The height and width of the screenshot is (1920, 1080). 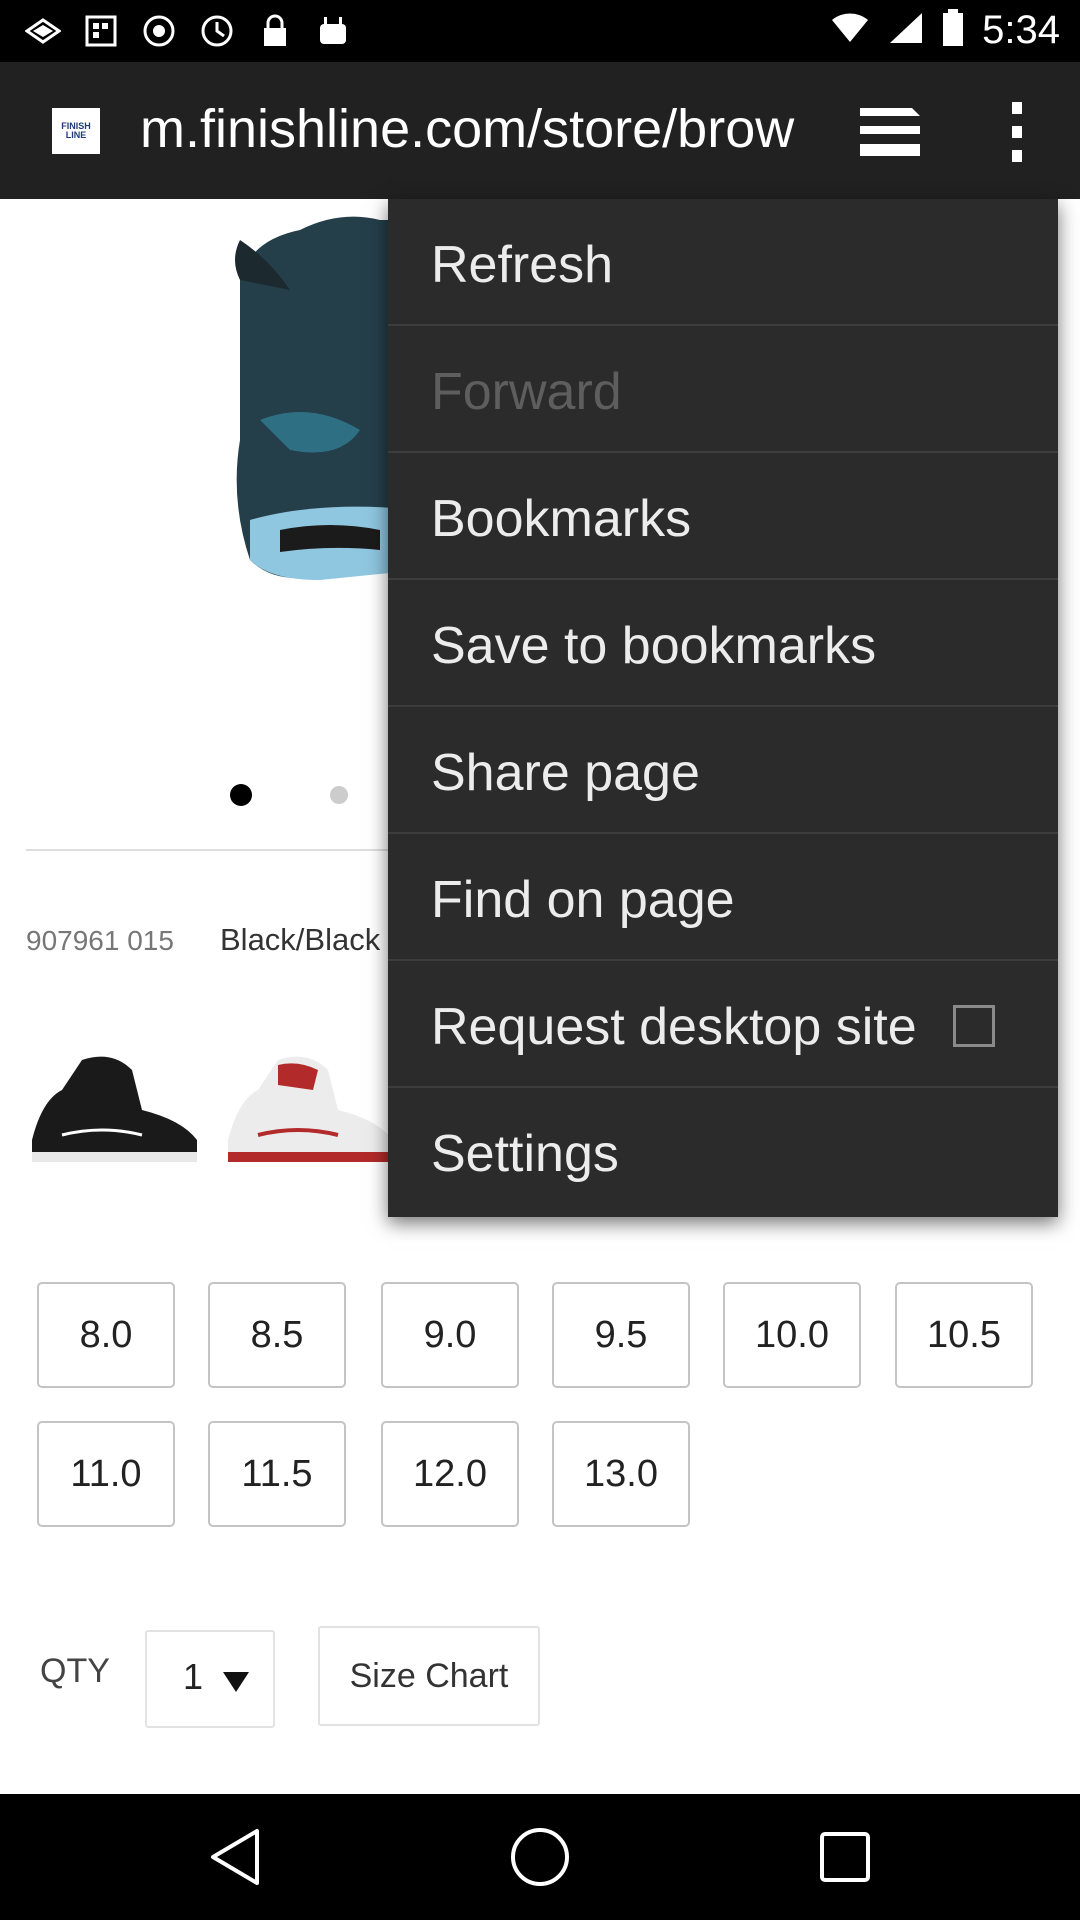 I want to click on nvidia-icon, so click(x=217, y=31).